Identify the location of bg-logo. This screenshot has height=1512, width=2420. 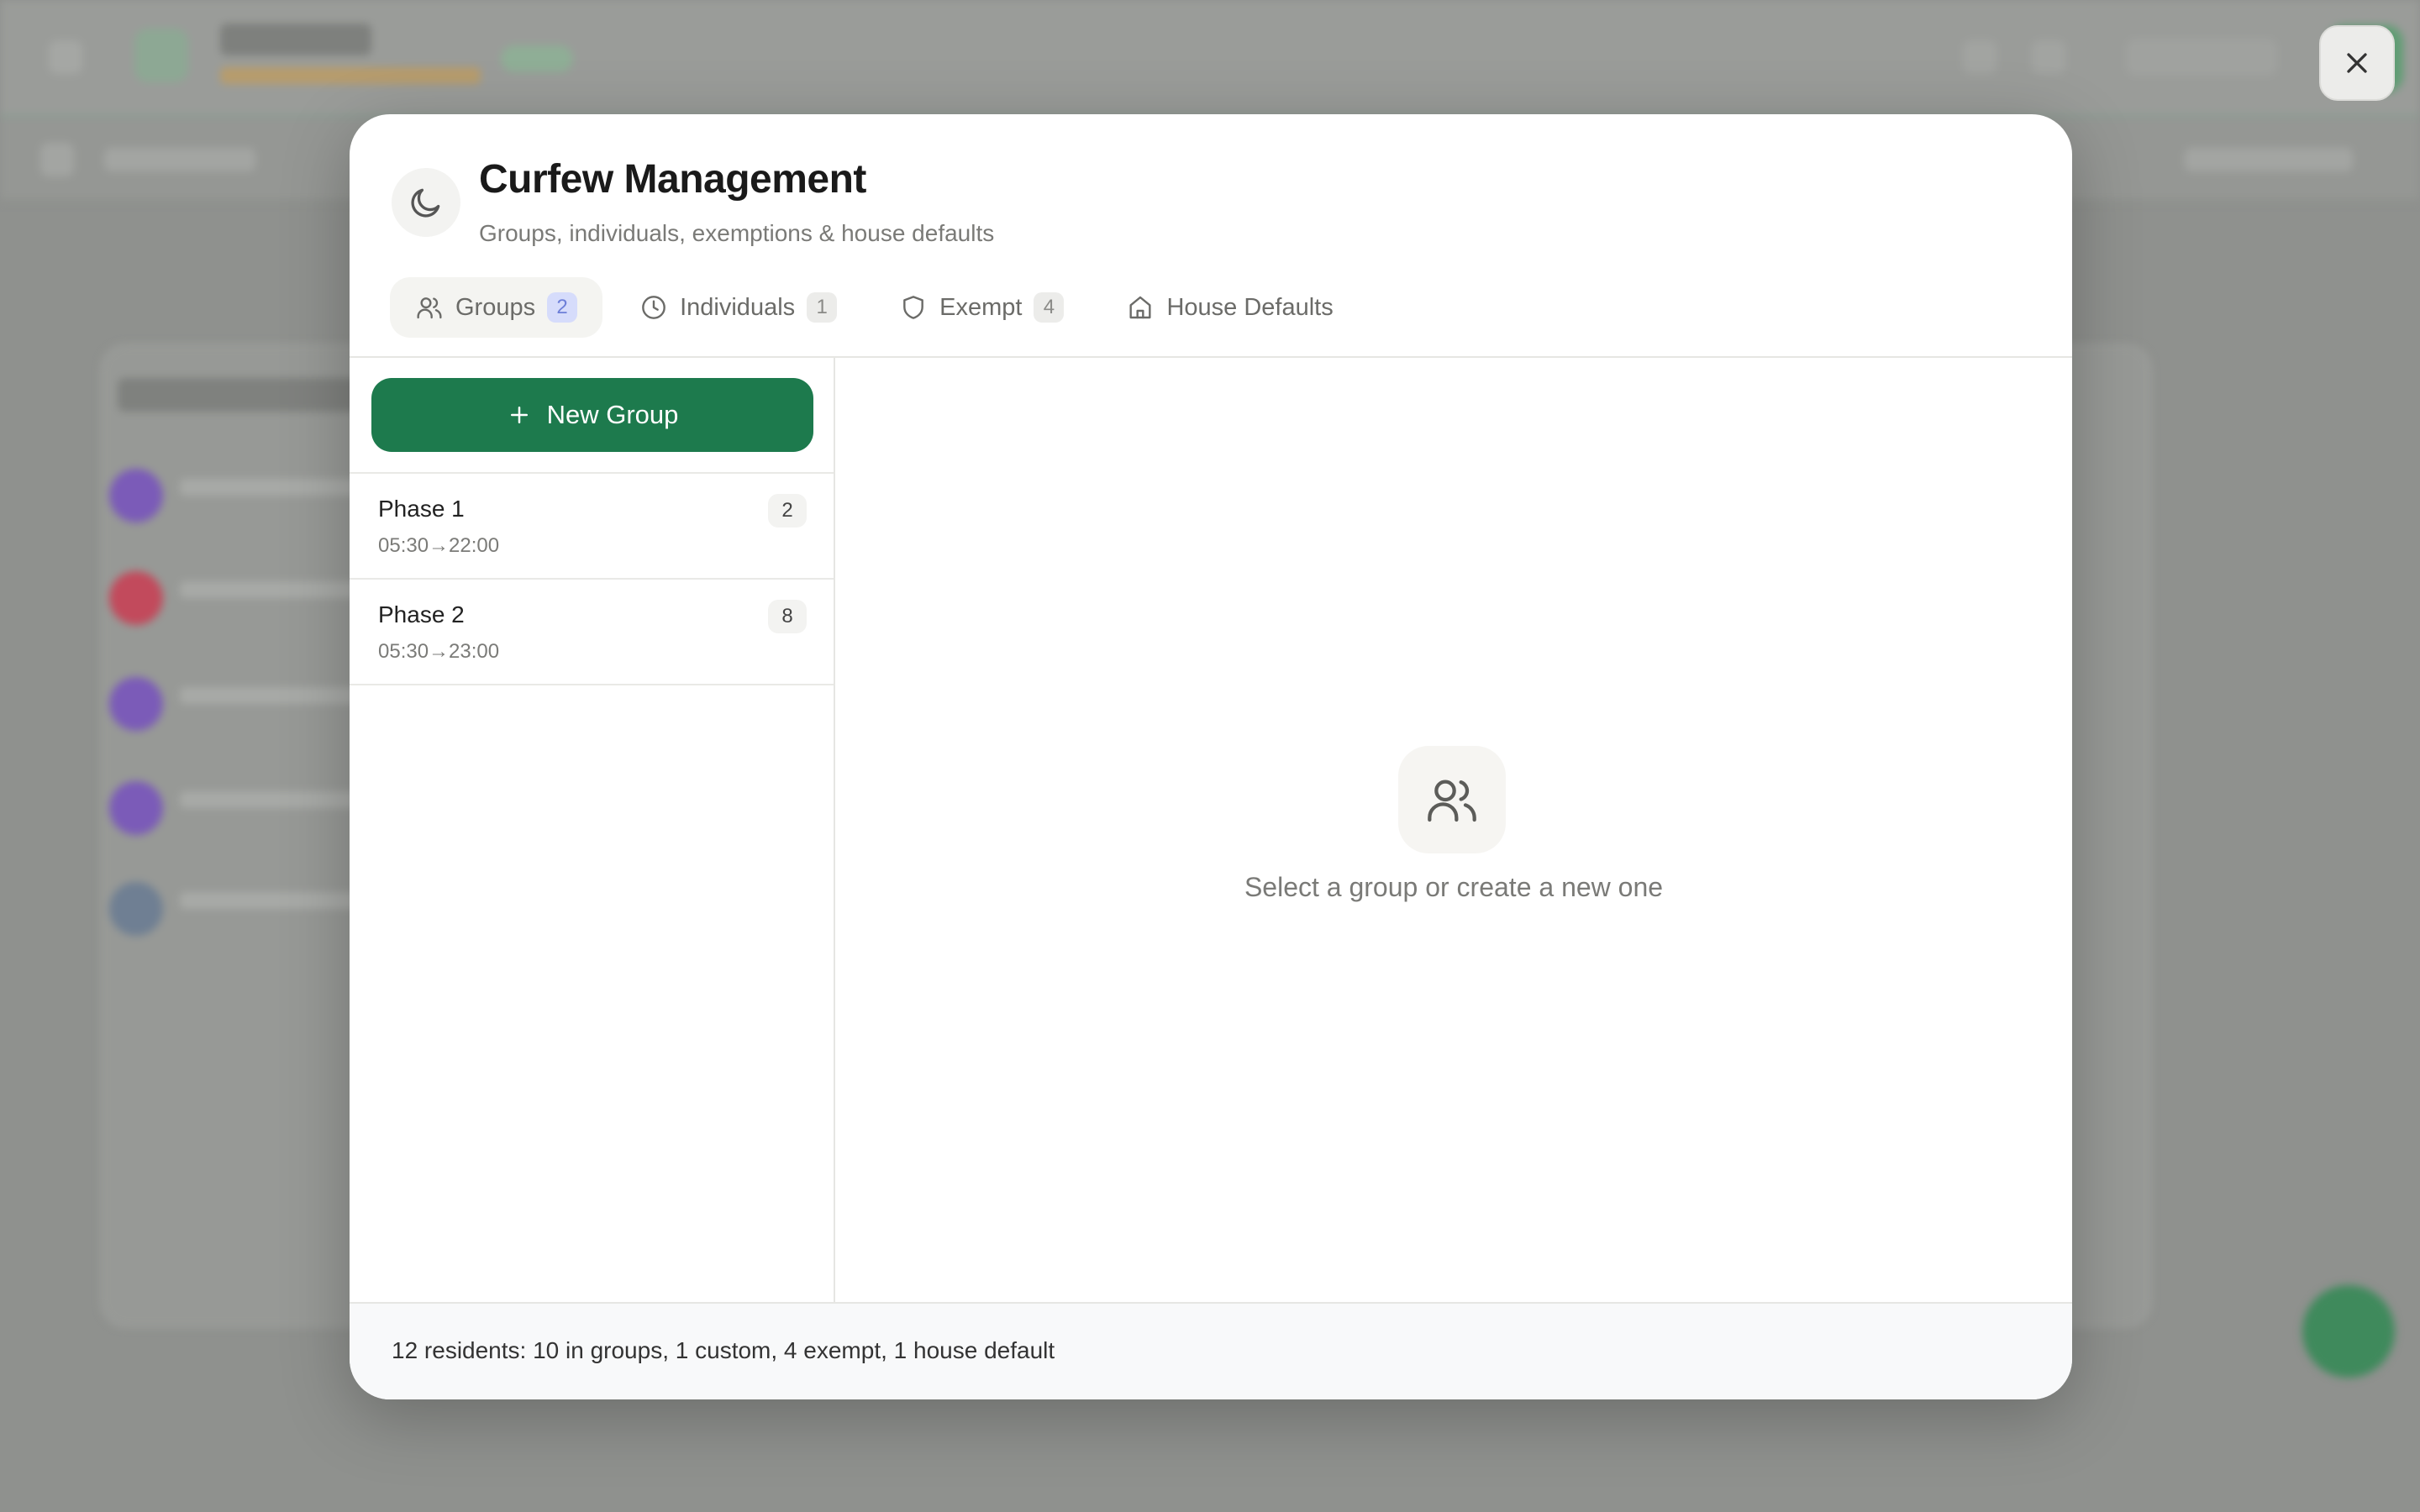
(161, 55).